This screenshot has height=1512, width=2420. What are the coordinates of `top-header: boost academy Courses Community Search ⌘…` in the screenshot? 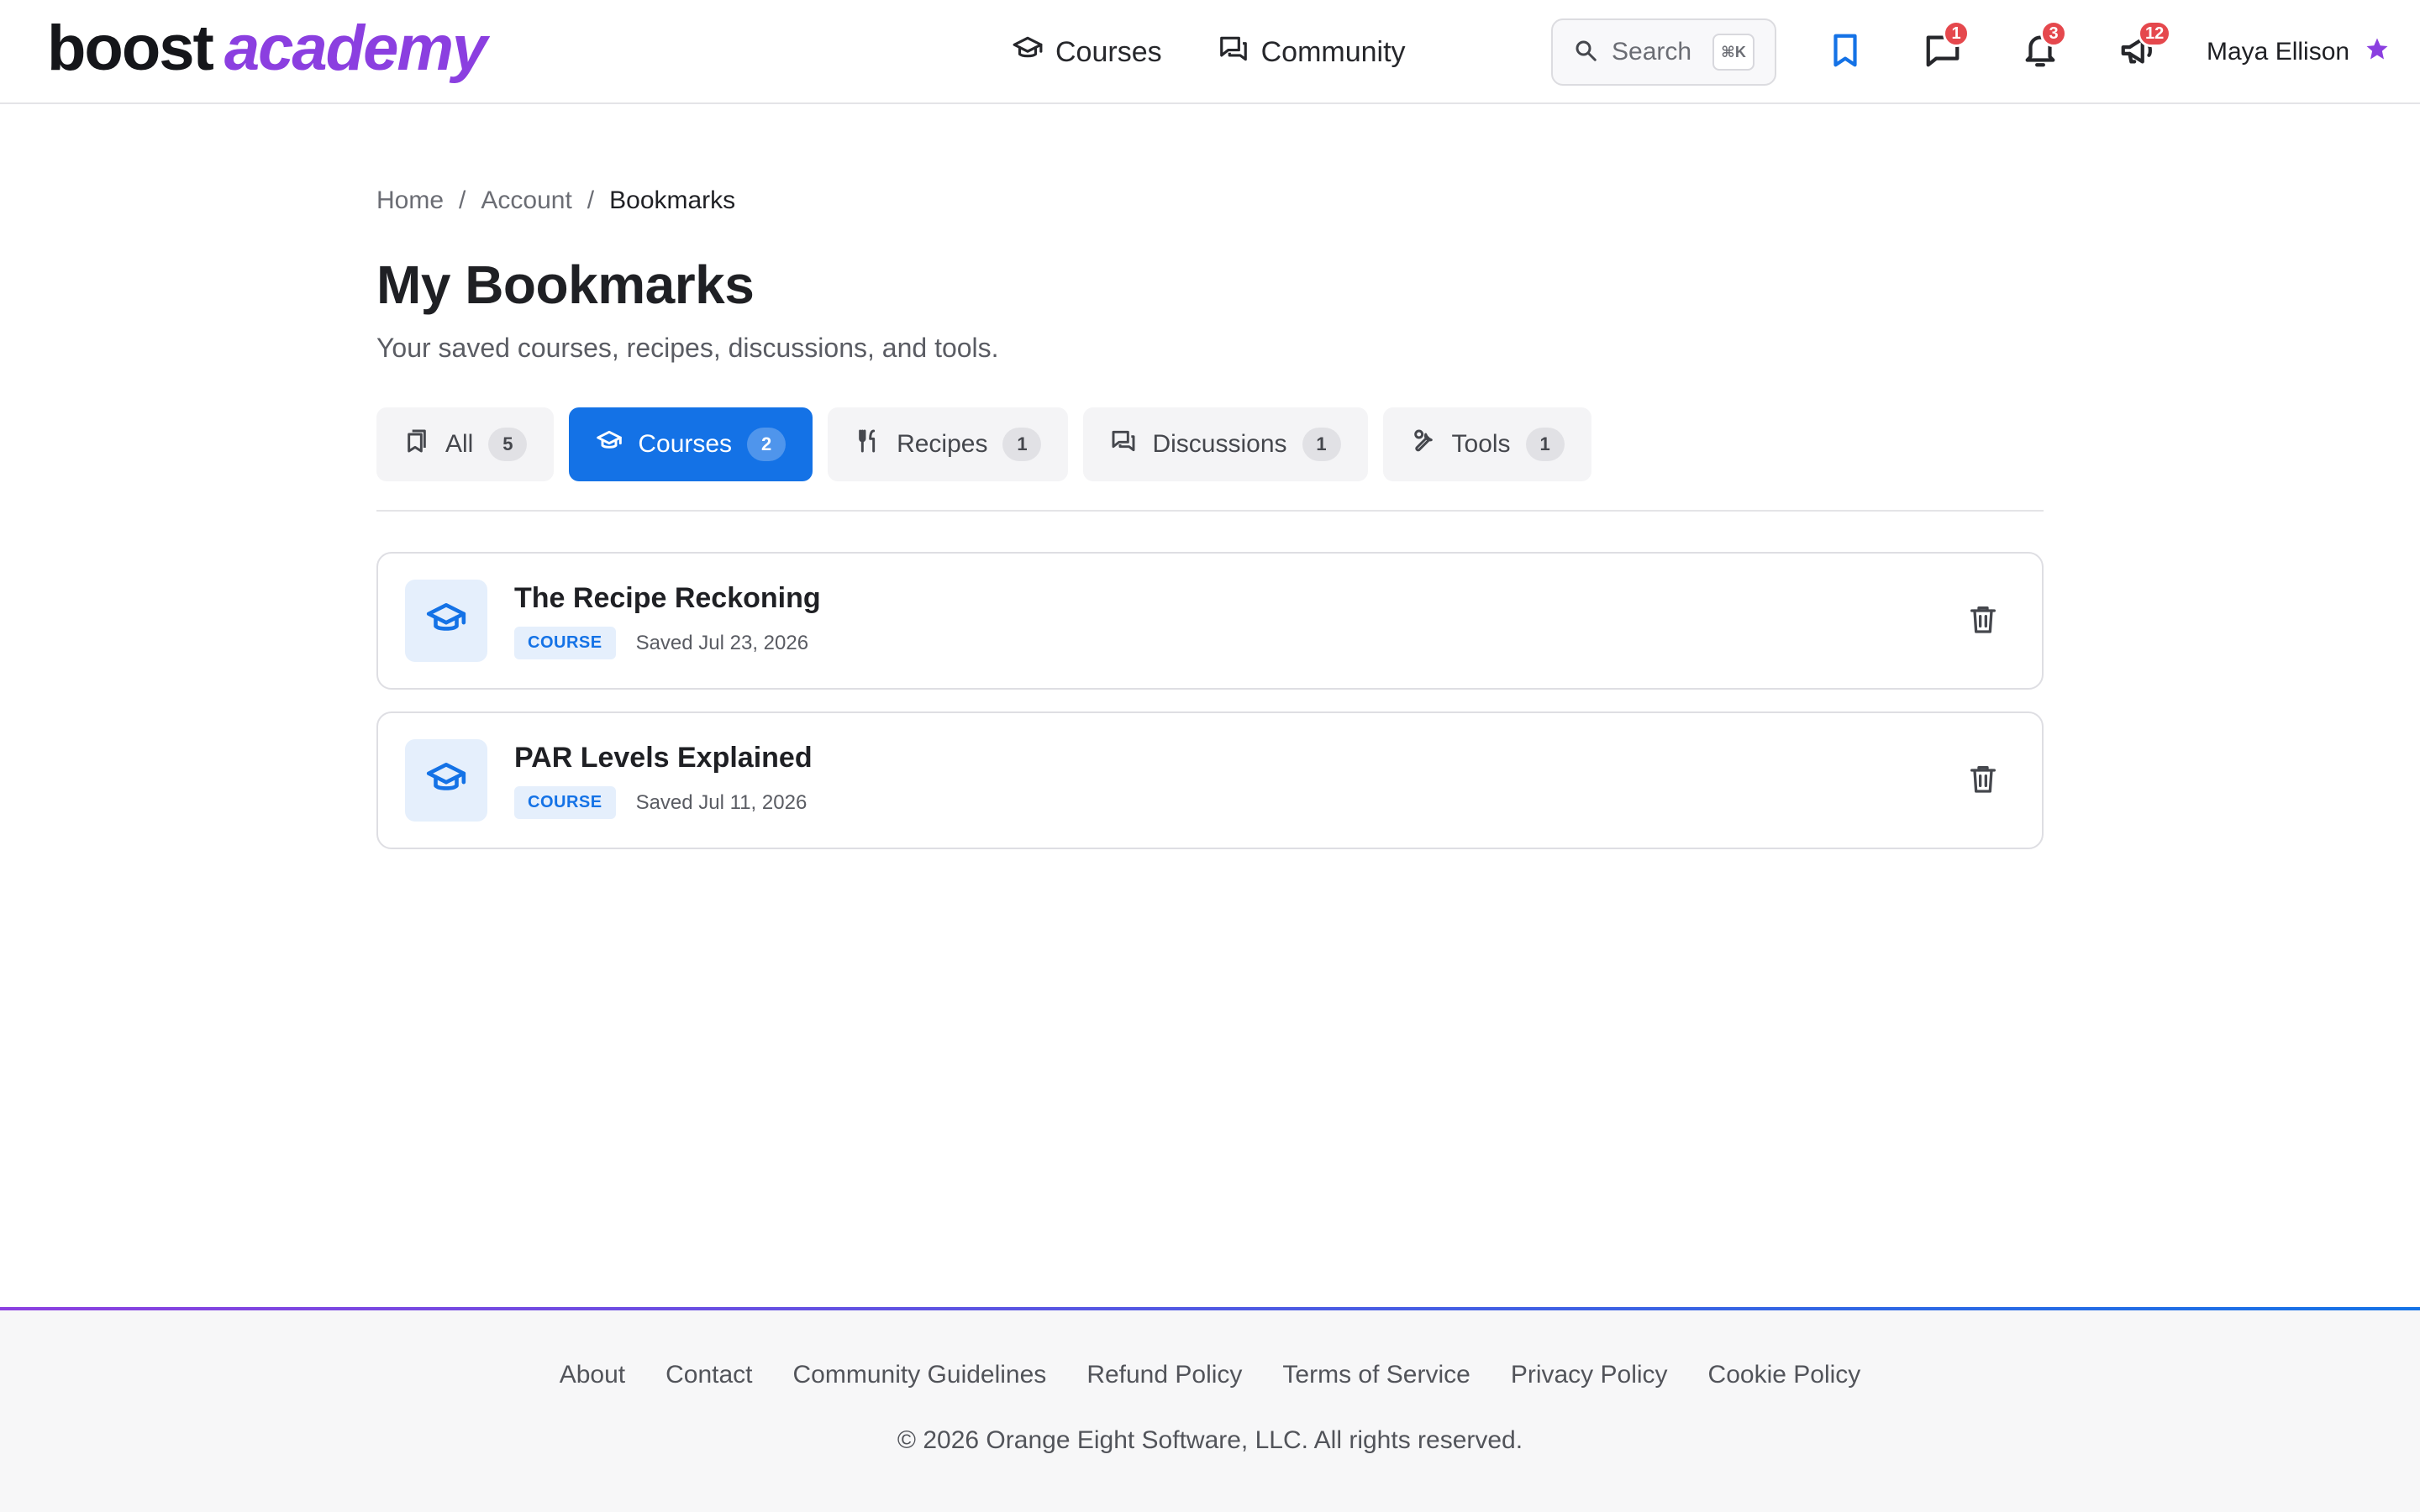 It's located at (1210, 52).